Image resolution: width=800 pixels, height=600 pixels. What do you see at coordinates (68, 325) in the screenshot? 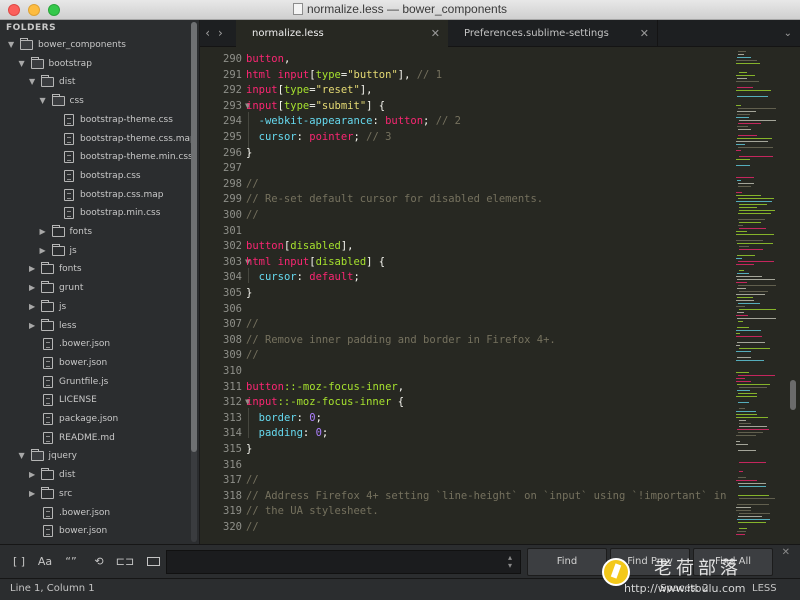
I see `tree-item-label: less` at bounding box center [68, 325].